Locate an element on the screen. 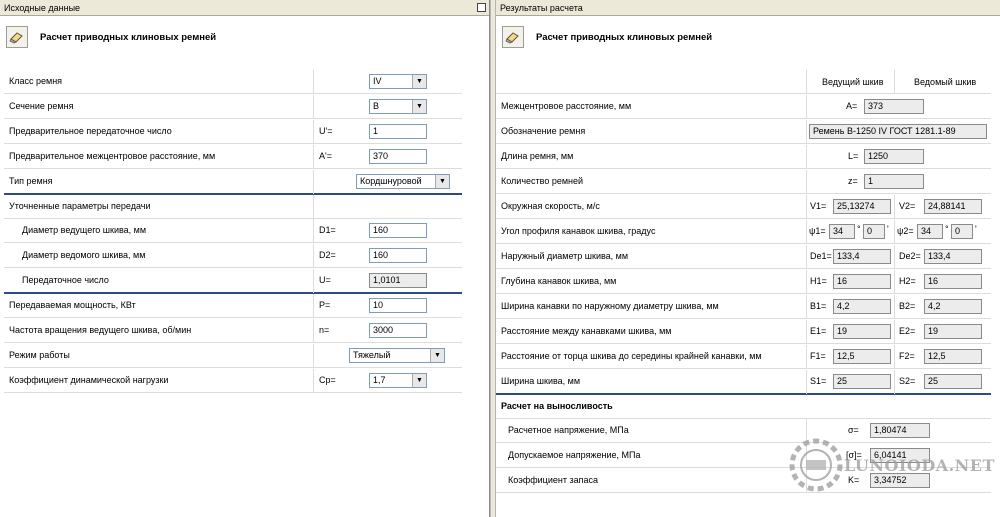 Image resolution: width=1000 pixels, height=517 pixels. allowed-stress-label: Допускаемое напряжение, МПа is located at coordinates (574, 455).